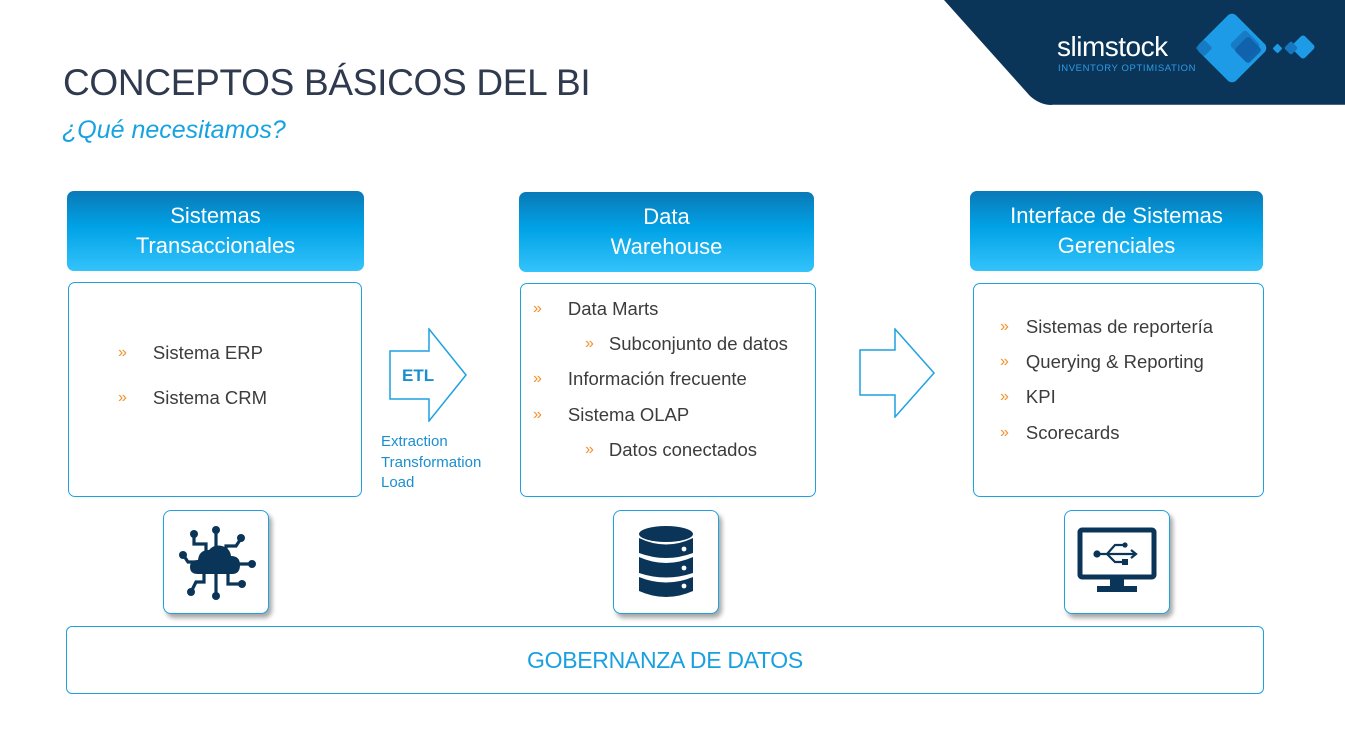 The width and height of the screenshot is (1345, 755). I want to click on list-item-text: Subconjunto de datos, so click(698, 343).